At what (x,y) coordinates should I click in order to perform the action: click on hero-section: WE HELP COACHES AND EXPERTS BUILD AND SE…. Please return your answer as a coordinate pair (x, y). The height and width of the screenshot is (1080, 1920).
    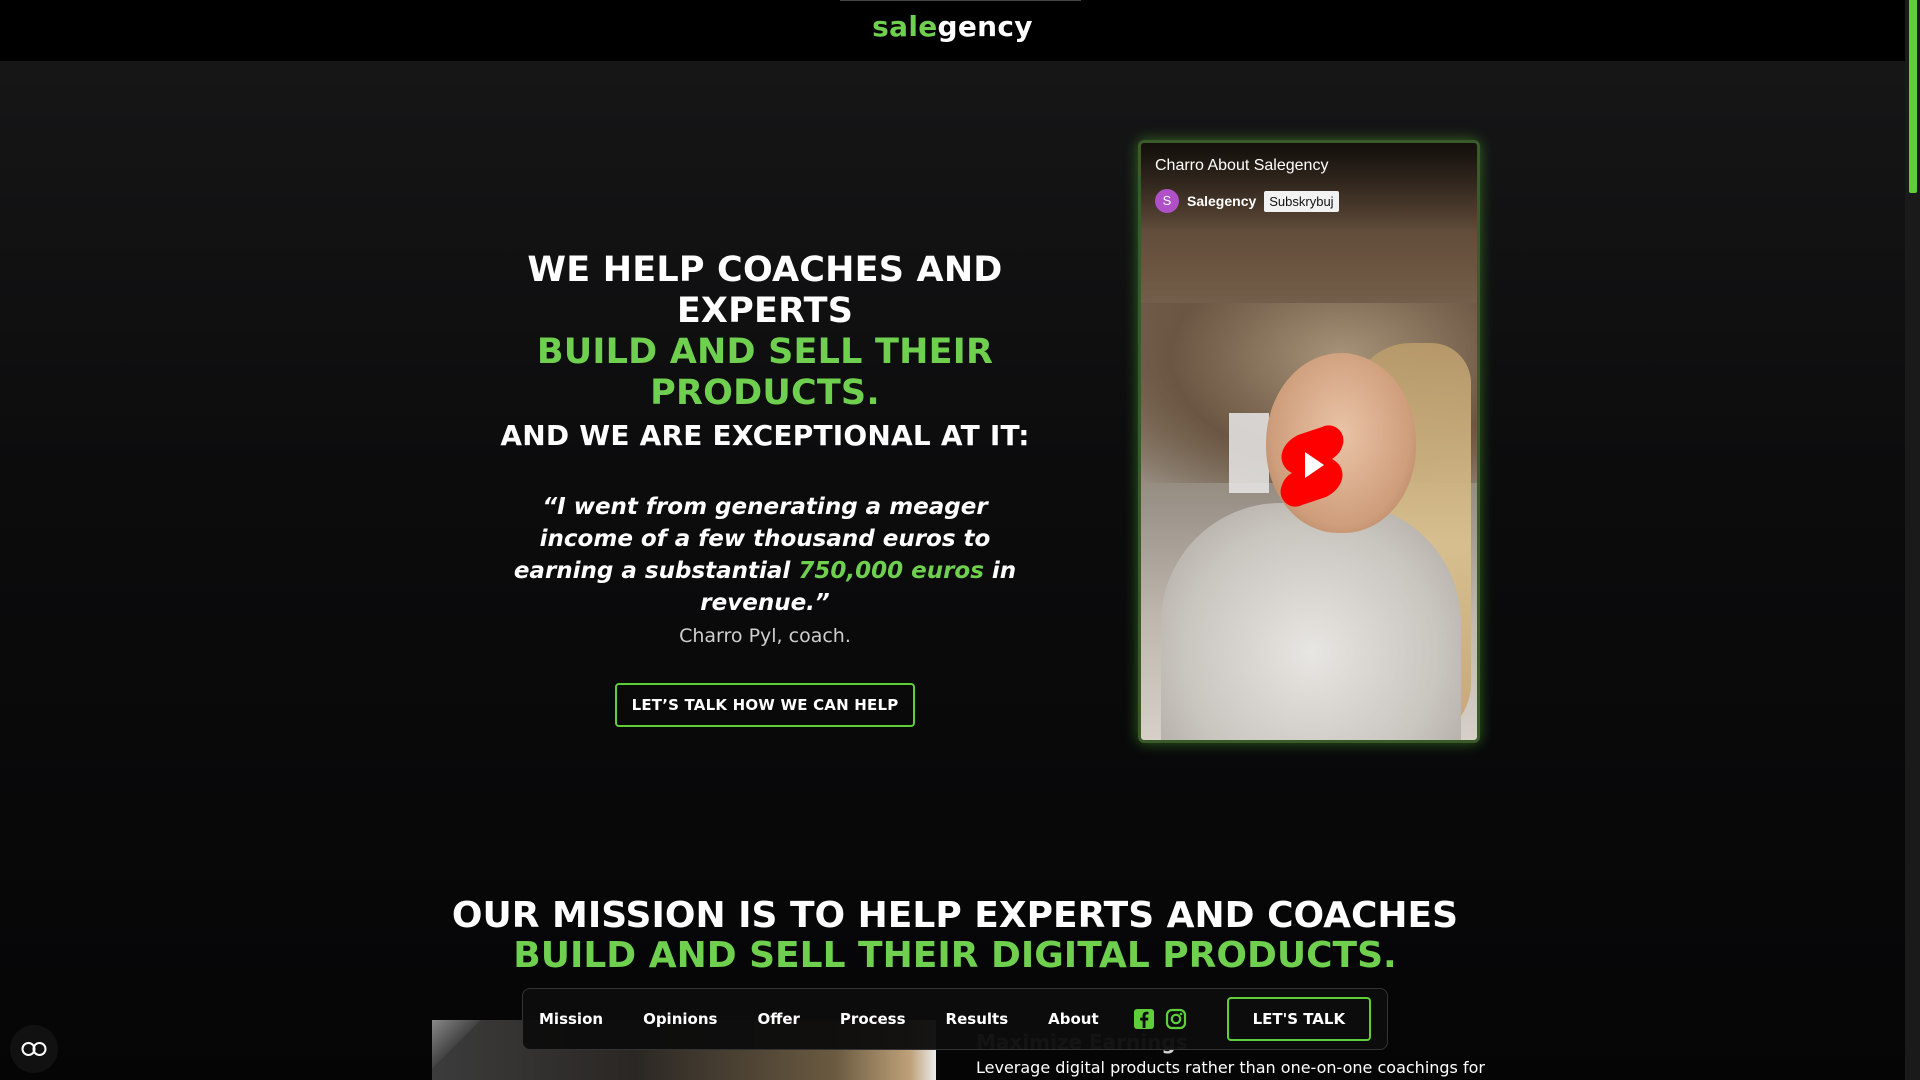
    Looking at the image, I should click on (765, 488).